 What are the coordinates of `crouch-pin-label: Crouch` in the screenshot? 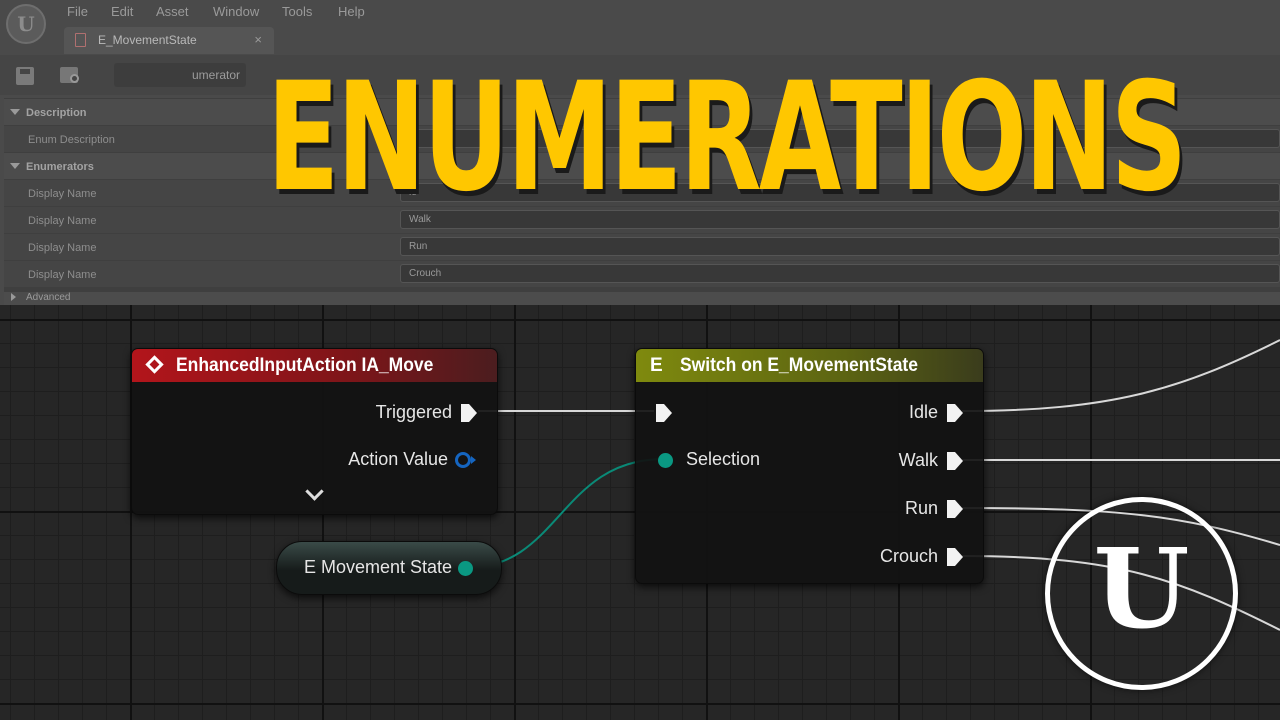 It's located at (908, 556).